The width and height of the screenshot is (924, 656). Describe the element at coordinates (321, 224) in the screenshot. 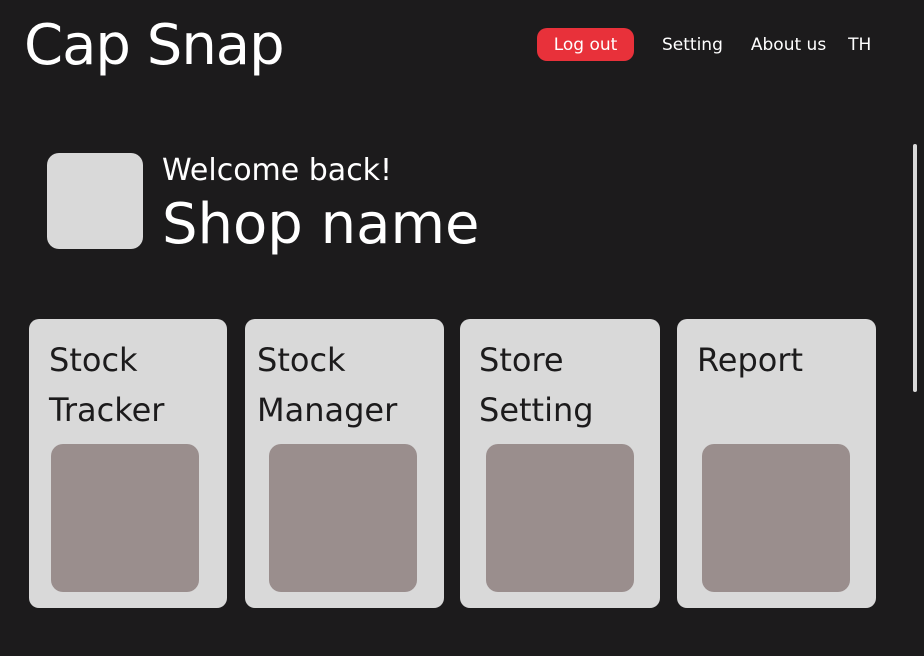

I see `shop-name: Shop name` at that location.